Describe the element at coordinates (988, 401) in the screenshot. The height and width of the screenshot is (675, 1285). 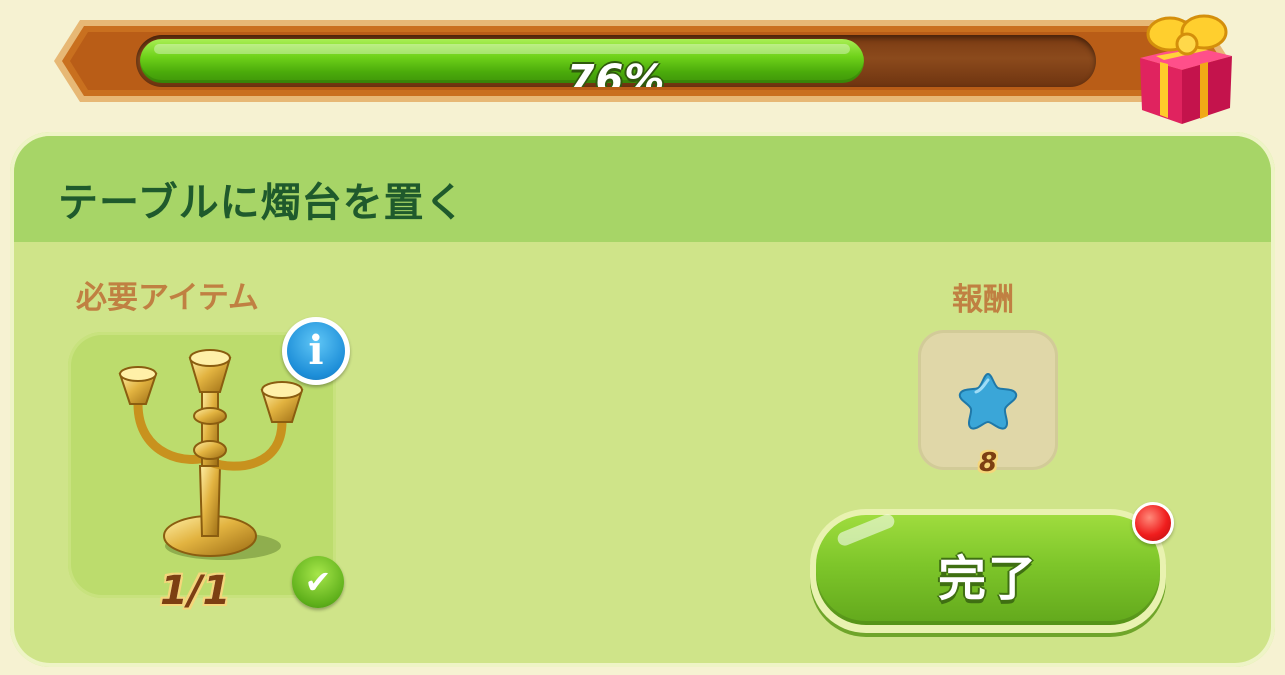
I see `blue-star-icon` at that location.